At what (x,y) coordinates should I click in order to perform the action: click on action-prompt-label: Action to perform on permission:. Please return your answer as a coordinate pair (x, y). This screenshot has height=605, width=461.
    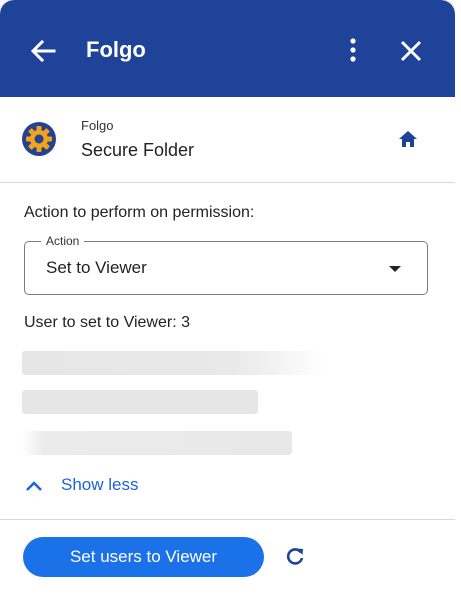
    Looking at the image, I should click on (139, 212).